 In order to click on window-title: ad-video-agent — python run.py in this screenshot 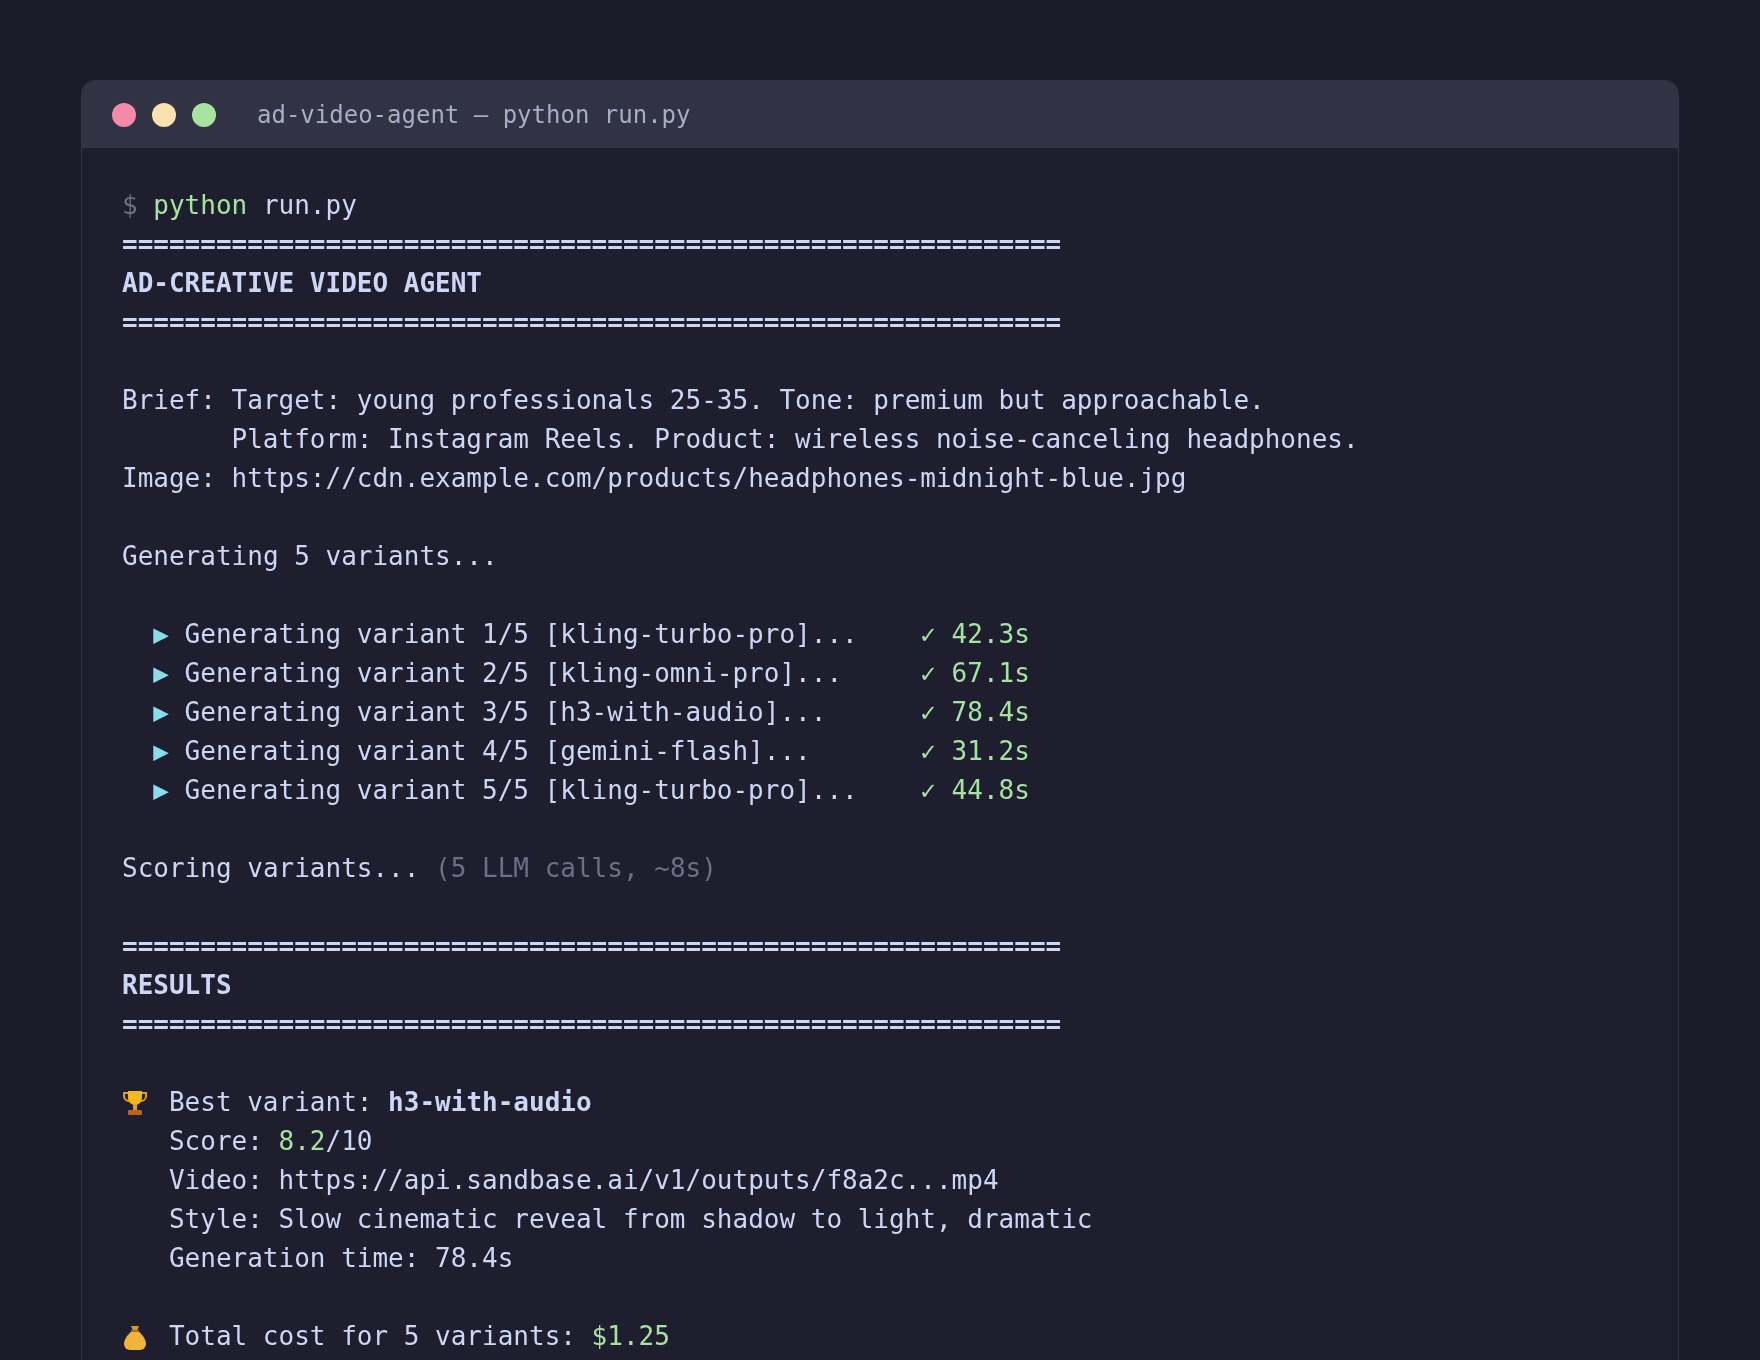, I will do `click(474, 114)`.